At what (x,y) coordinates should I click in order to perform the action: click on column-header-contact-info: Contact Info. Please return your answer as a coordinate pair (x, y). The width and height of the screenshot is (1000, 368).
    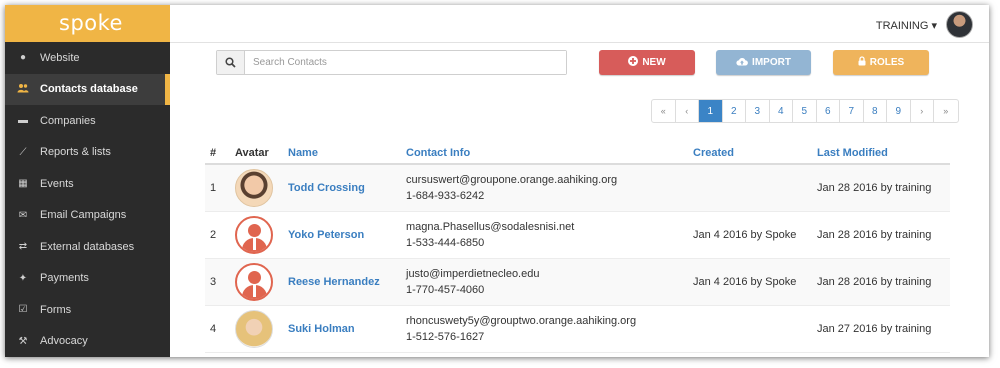
    Looking at the image, I should click on (549, 153).